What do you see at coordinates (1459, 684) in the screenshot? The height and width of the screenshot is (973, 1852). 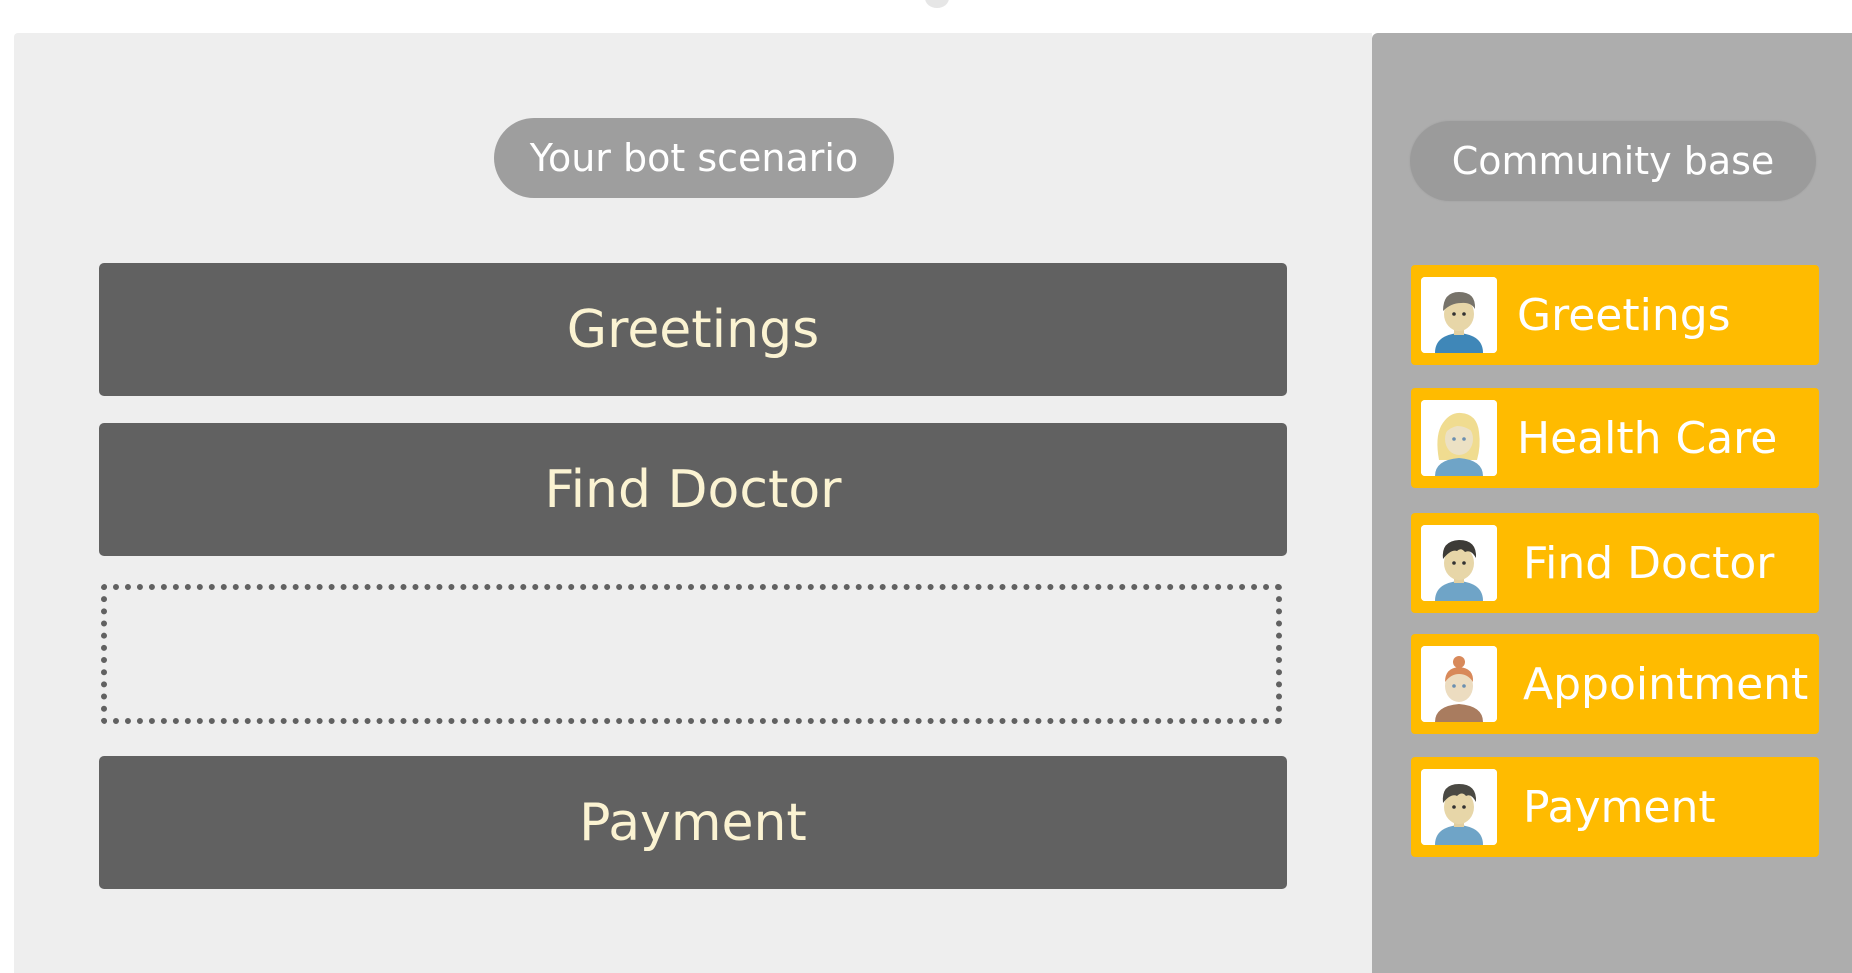 I see `female-redhead-avatar-icon` at bounding box center [1459, 684].